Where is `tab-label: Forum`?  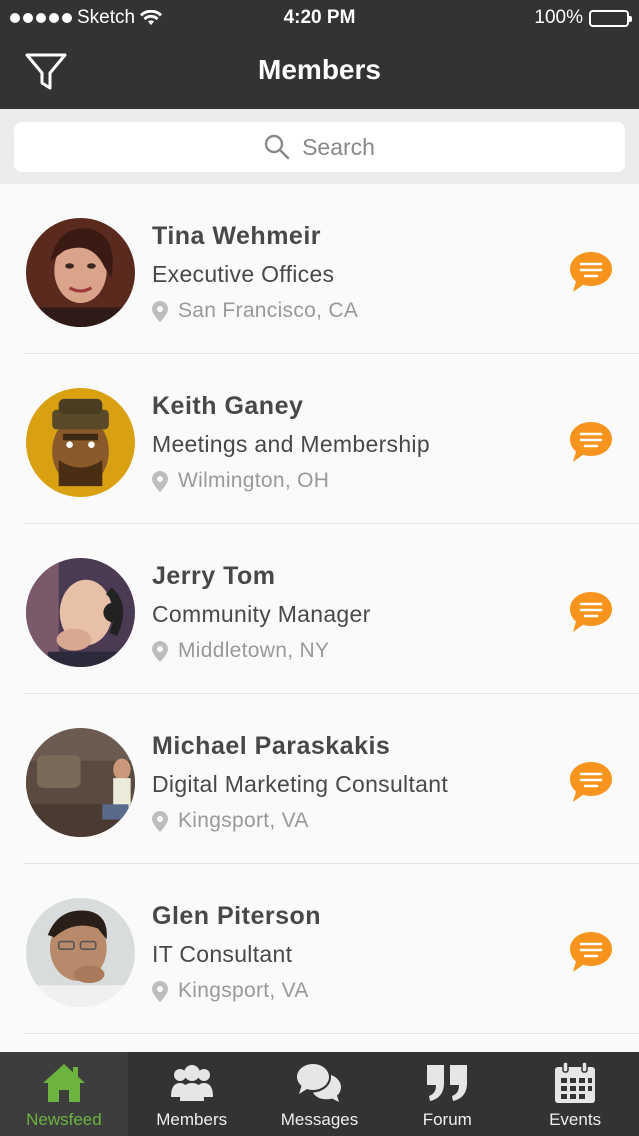
tab-label: Forum is located at coordinates (447, 1119).